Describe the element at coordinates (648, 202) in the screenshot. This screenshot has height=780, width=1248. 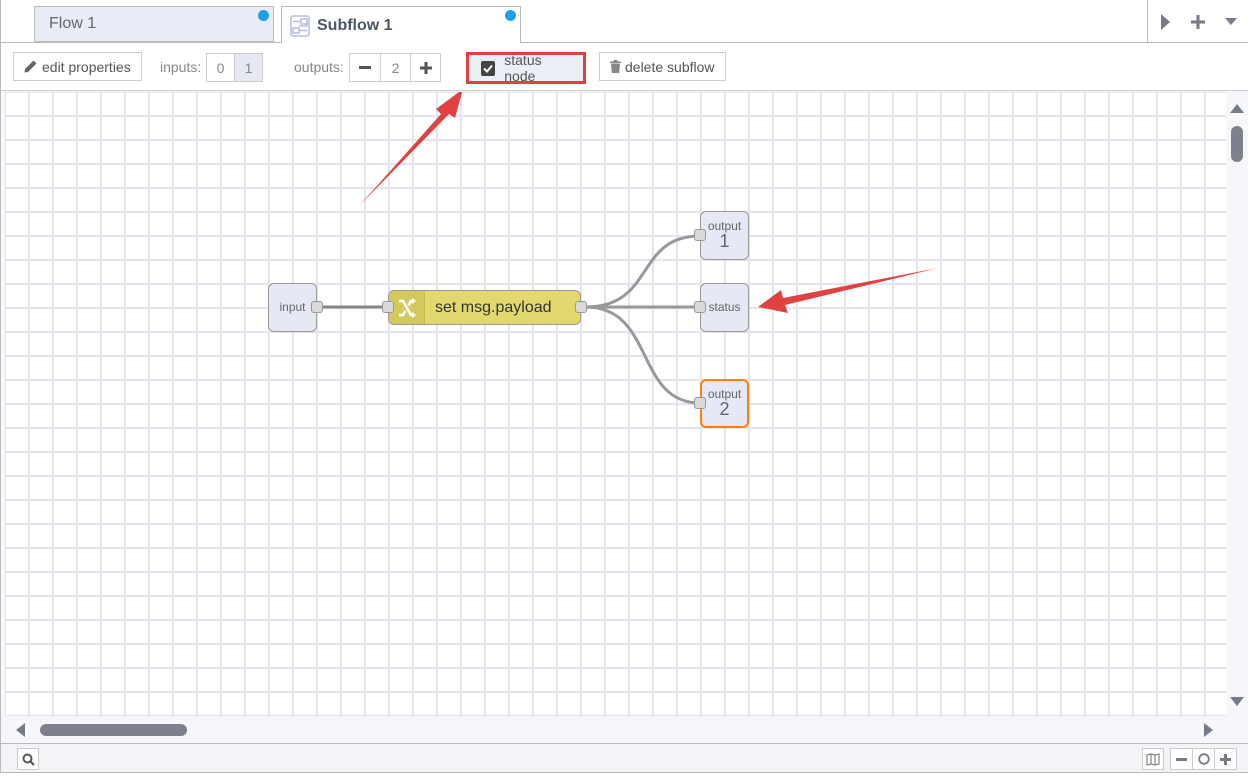
I see `annotation-layer` at that location.